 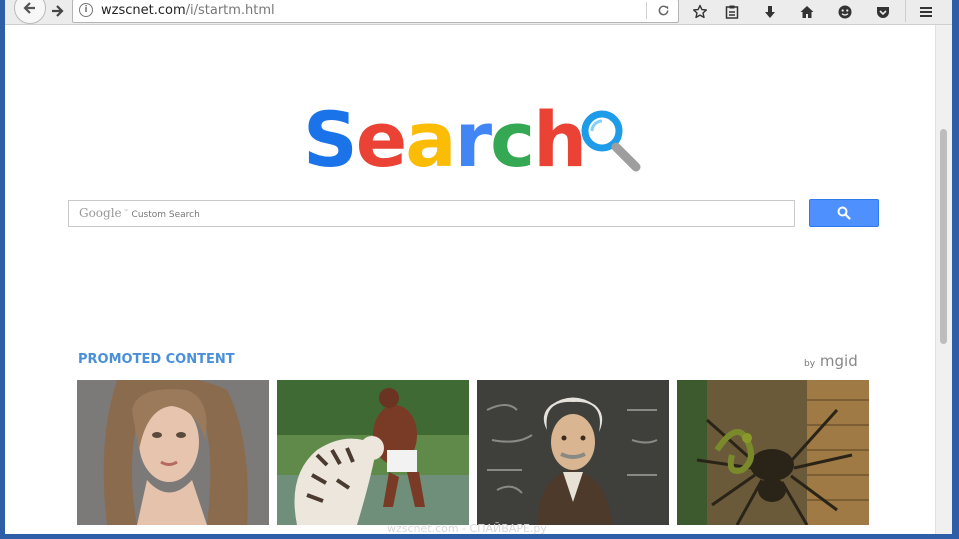 What do you see at coordinates (230, 10) in the screenshot?
I see `url-path: /i/startm.html` at bounding box center [230, 10].